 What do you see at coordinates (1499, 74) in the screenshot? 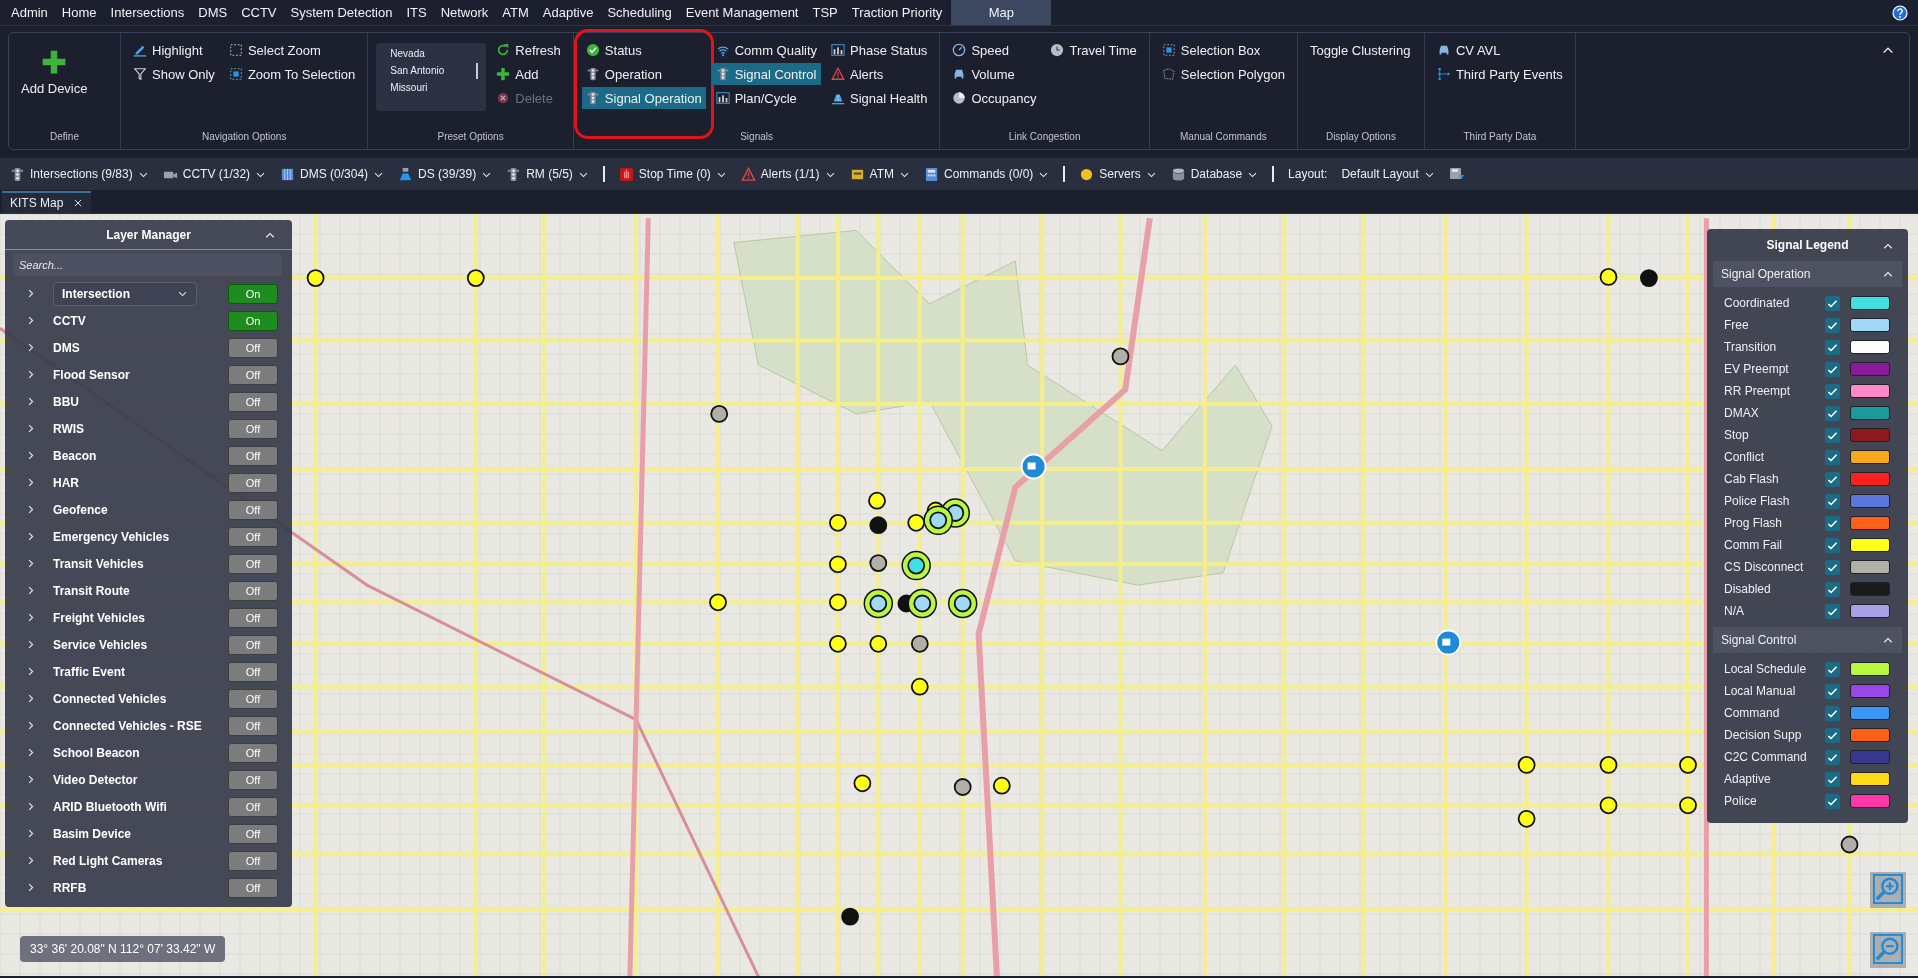
I see `ribbon-button: Third Party Events` at bounding box center [1499, 74].